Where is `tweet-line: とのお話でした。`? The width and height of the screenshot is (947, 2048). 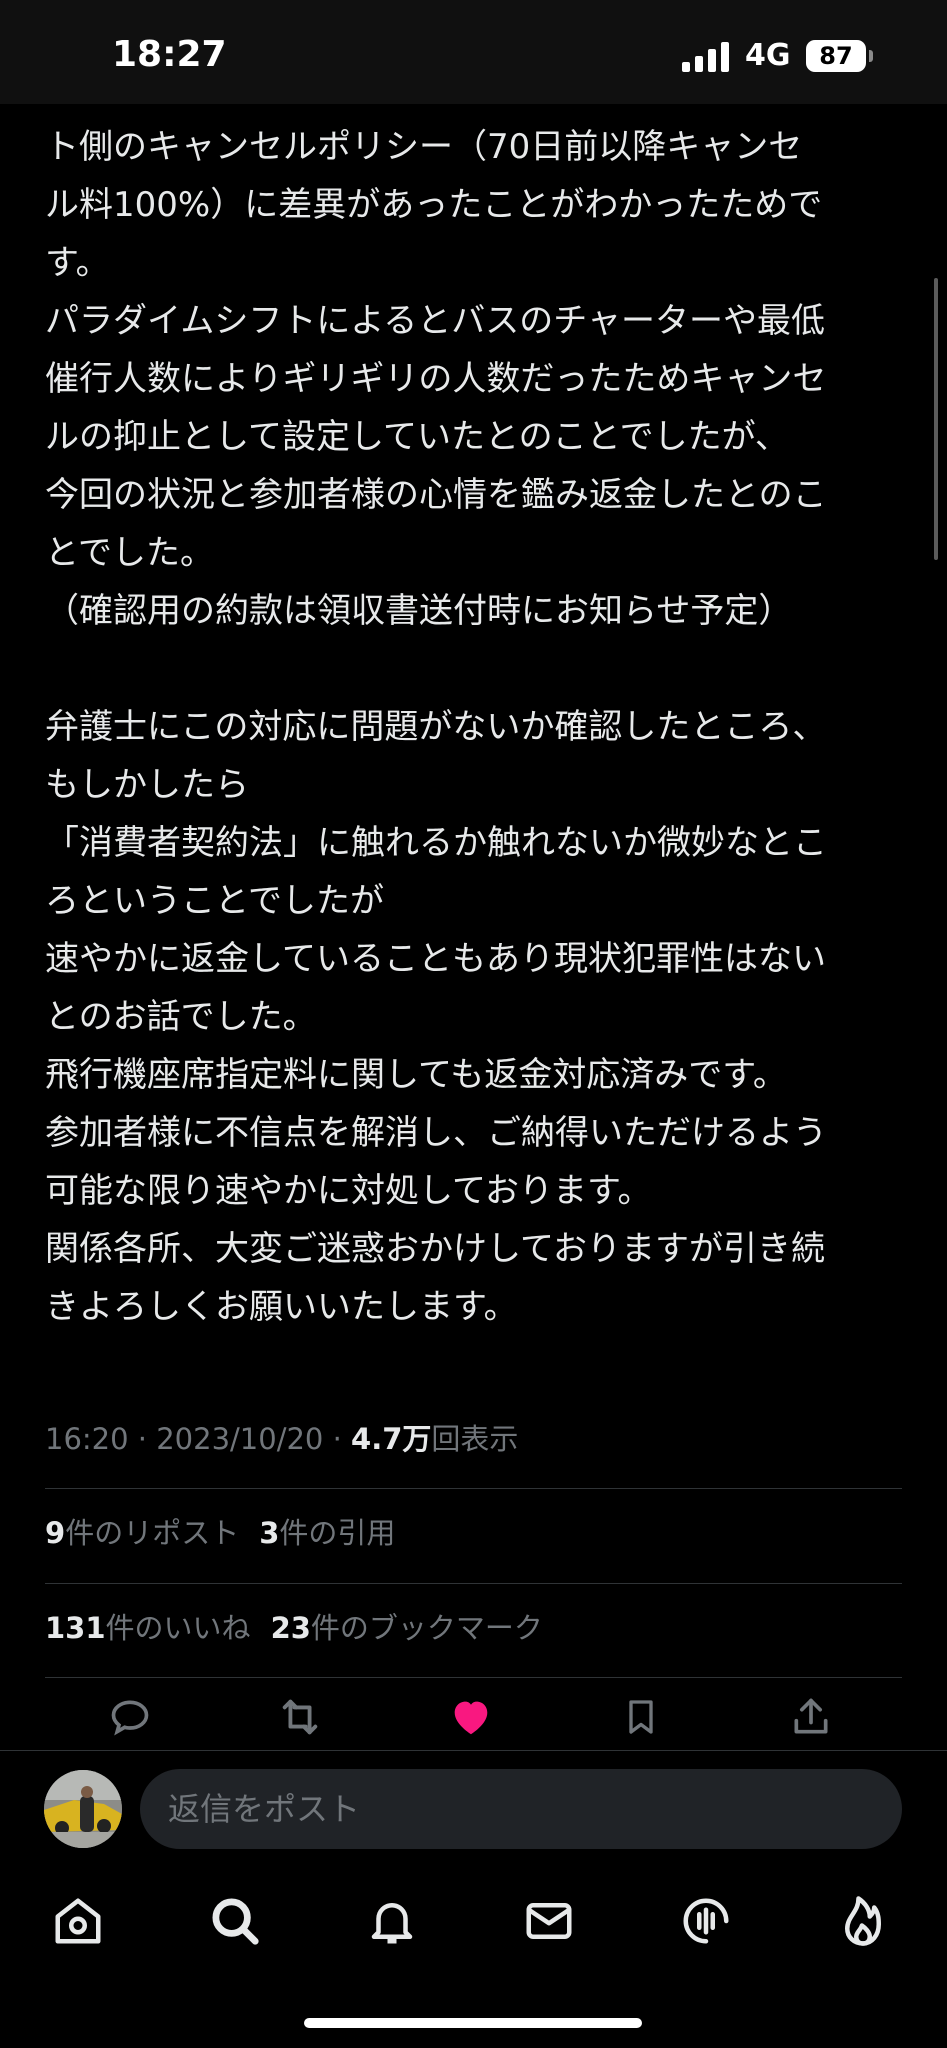
tweet-line: とのお話でした。 is located at coordinates (181, 1017).